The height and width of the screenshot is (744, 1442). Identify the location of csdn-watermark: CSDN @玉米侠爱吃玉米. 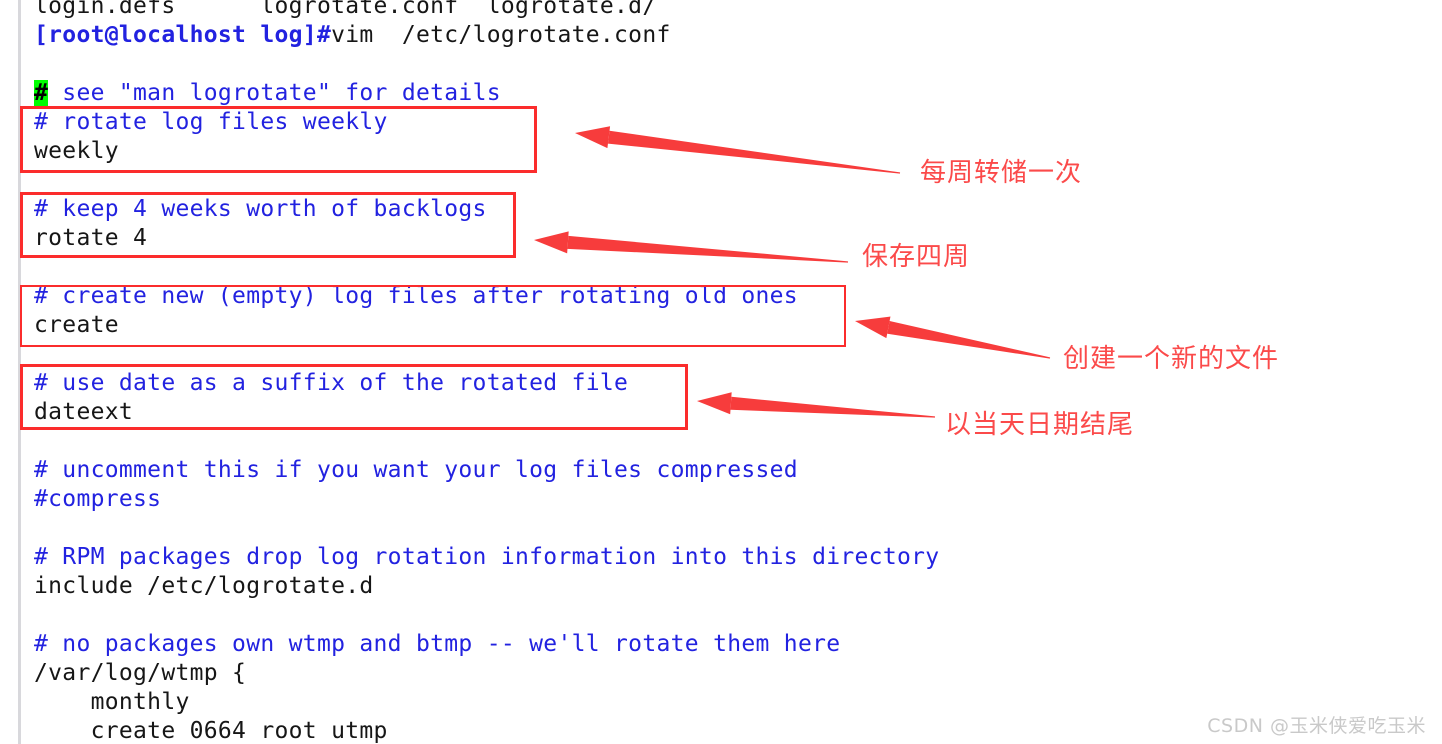
(1316, 726).